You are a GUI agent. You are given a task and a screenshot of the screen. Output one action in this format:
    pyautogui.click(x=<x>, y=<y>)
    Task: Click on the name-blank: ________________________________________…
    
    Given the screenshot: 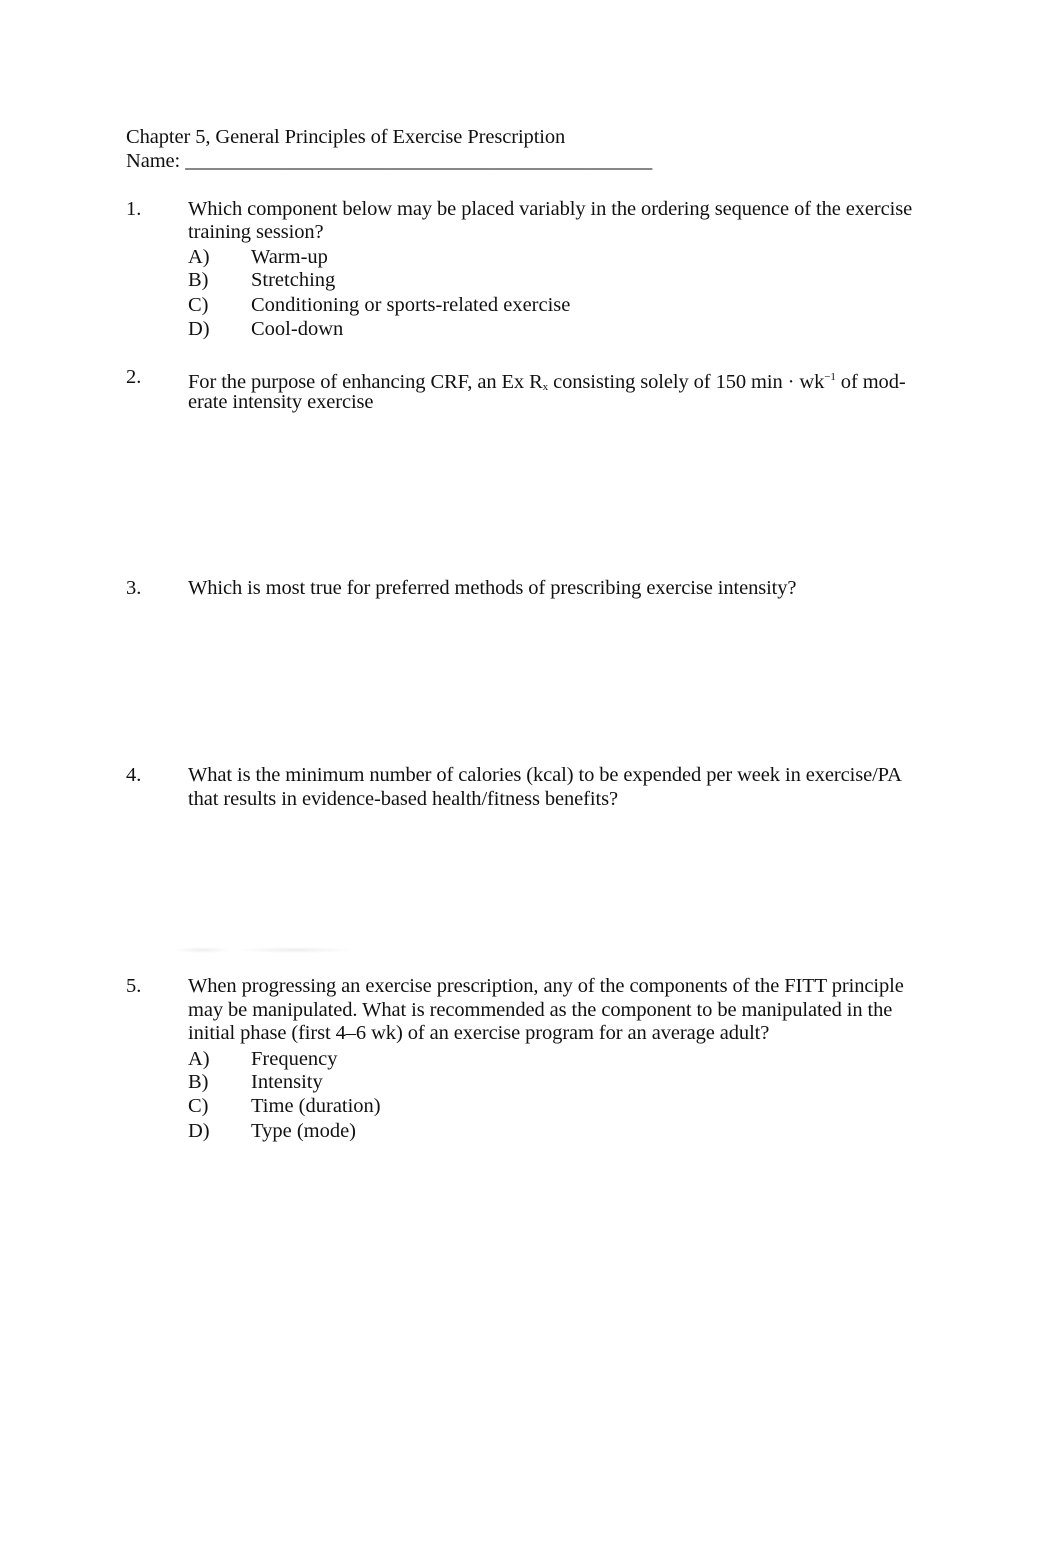 What is the action you would take?
    pyautogui.click(x=419, y=161)
    